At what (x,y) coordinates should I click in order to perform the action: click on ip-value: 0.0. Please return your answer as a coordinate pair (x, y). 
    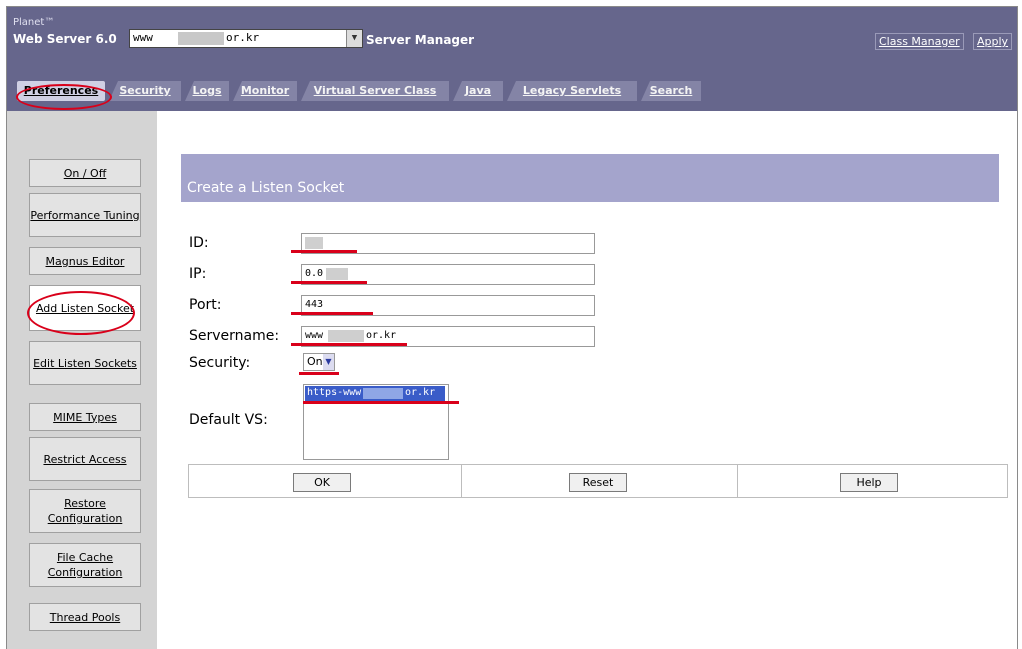
    Looking at the image, I should click on (314, 273).